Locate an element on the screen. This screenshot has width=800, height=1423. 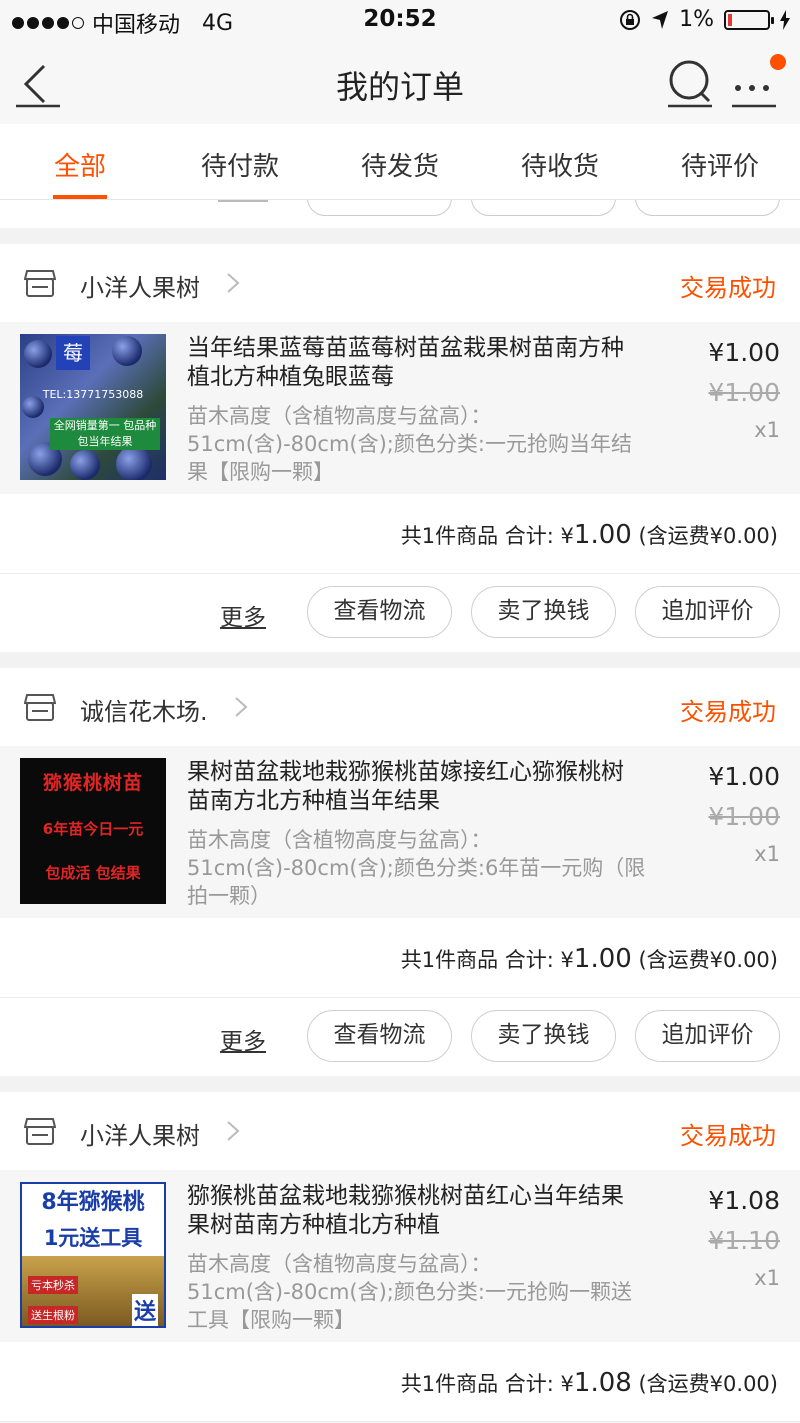
product-thumbnail: 8年猕猴桃 1元送工具 亏本秒杀 送生根粉 送 is located at coordinates (93, 1255).